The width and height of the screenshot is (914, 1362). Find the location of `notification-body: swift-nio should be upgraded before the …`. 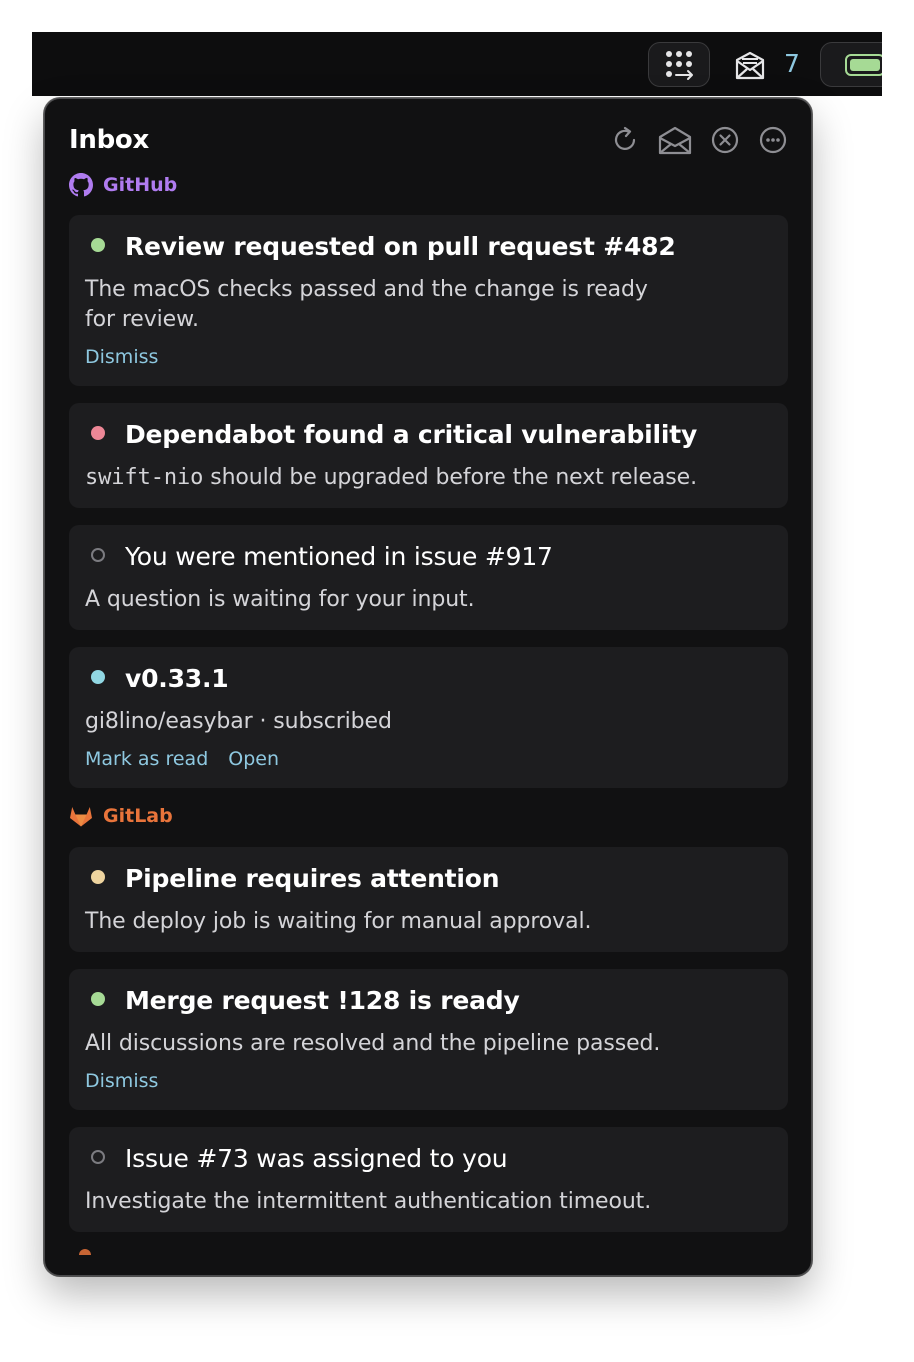

notification-body: swift-nio should be upgraded before the … is located at coordinates (391, 477).